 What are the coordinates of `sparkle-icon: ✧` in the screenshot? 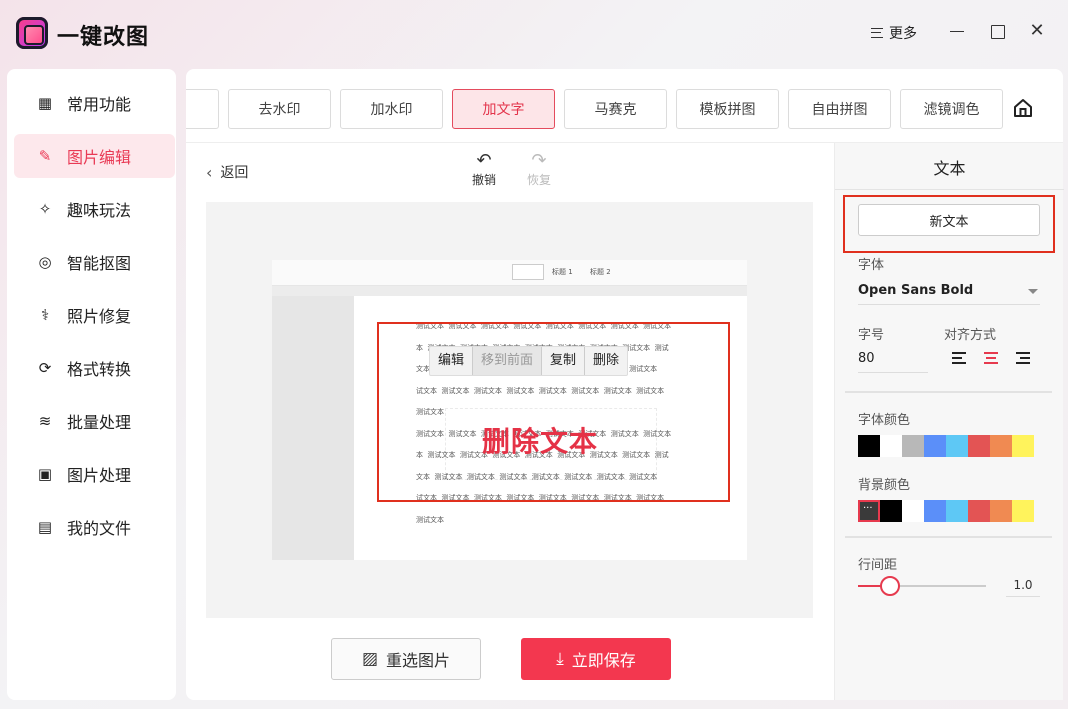 It's located at (45, 209).